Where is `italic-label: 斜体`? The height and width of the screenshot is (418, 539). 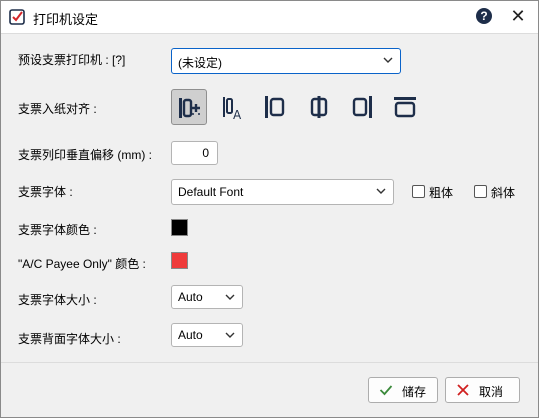 italic-label: 斜体 is located at coordinates (503, 193).